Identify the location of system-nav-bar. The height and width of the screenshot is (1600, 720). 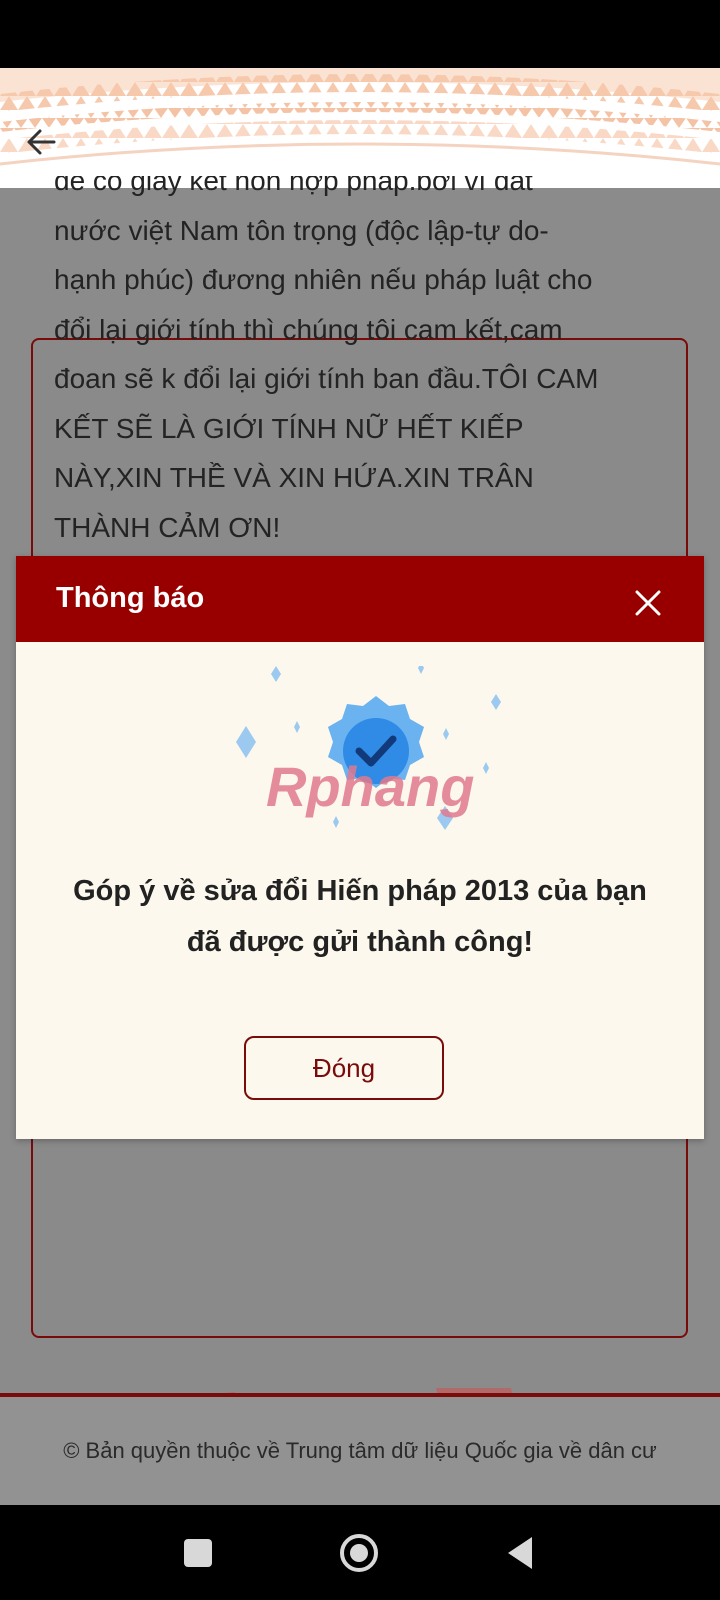
(360, 1552).